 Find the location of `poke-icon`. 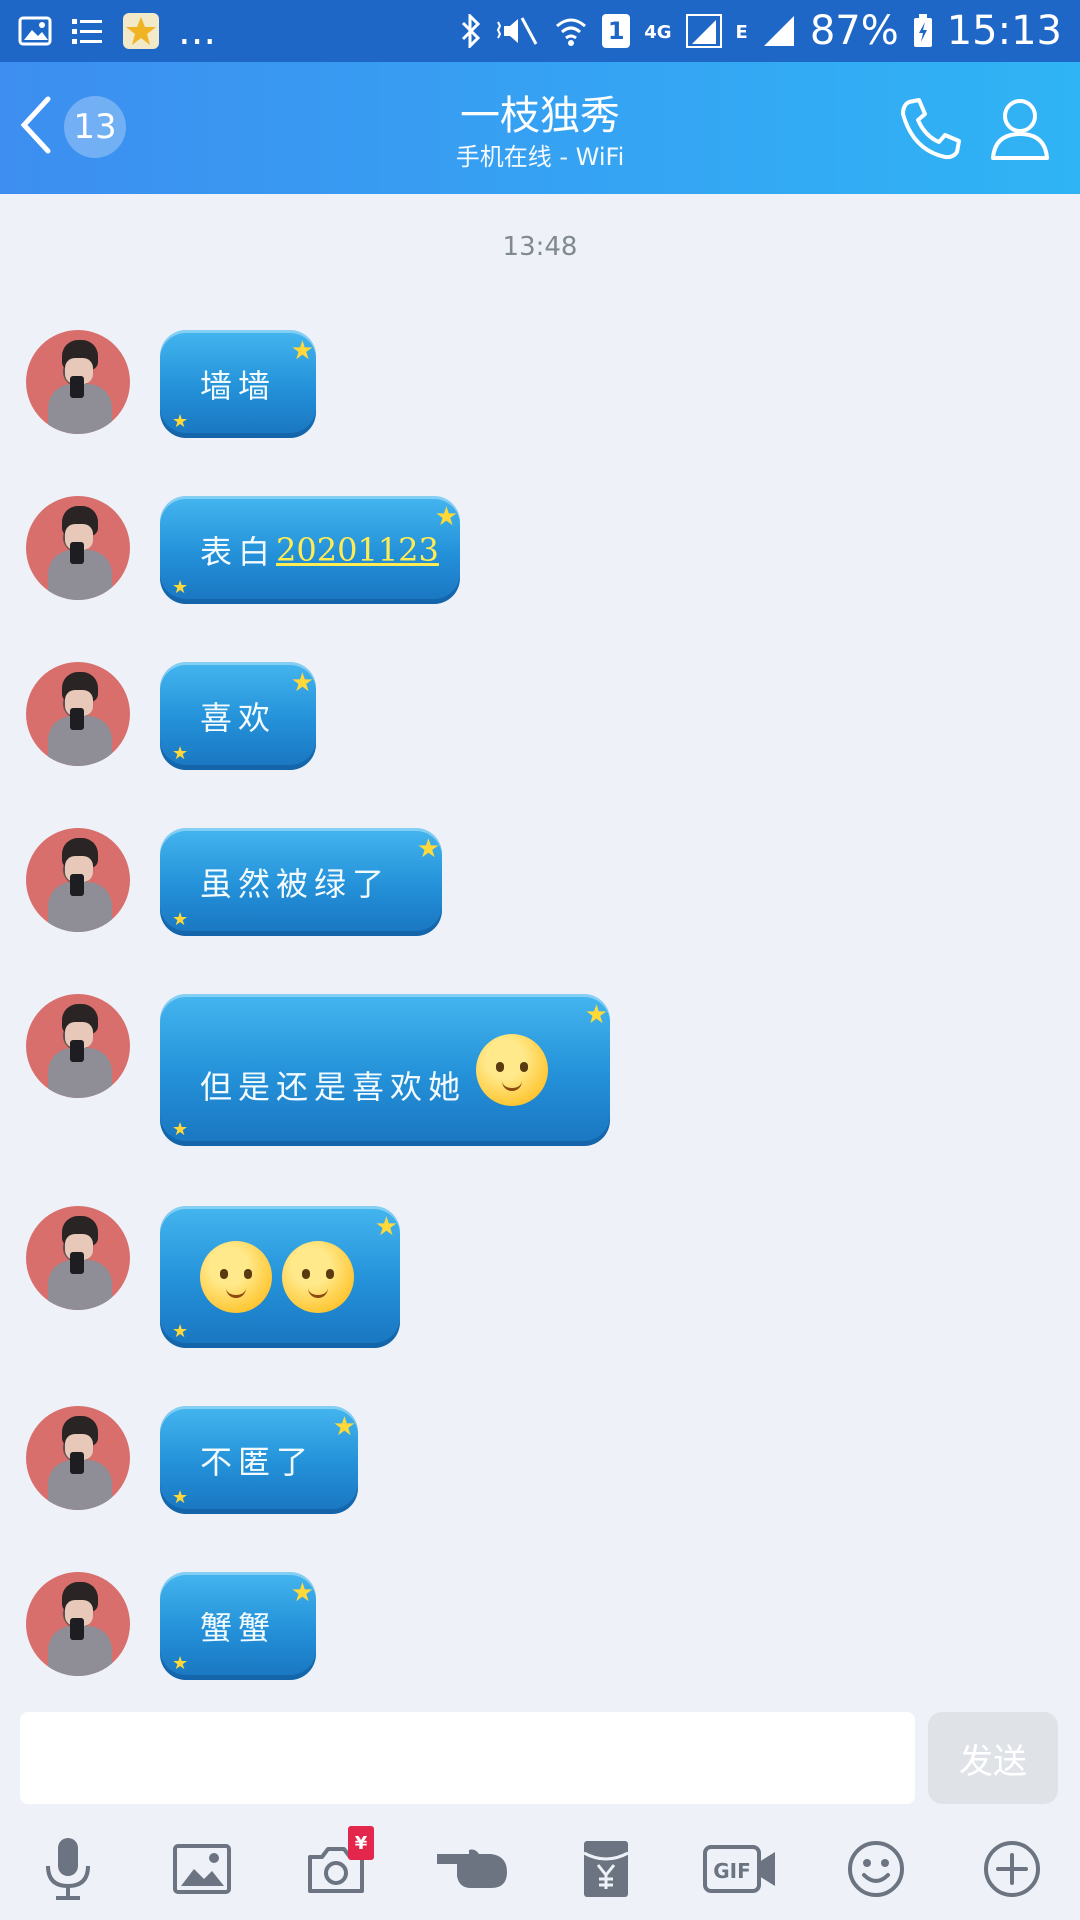

poke-icon is located at coordinates (472, 1868).